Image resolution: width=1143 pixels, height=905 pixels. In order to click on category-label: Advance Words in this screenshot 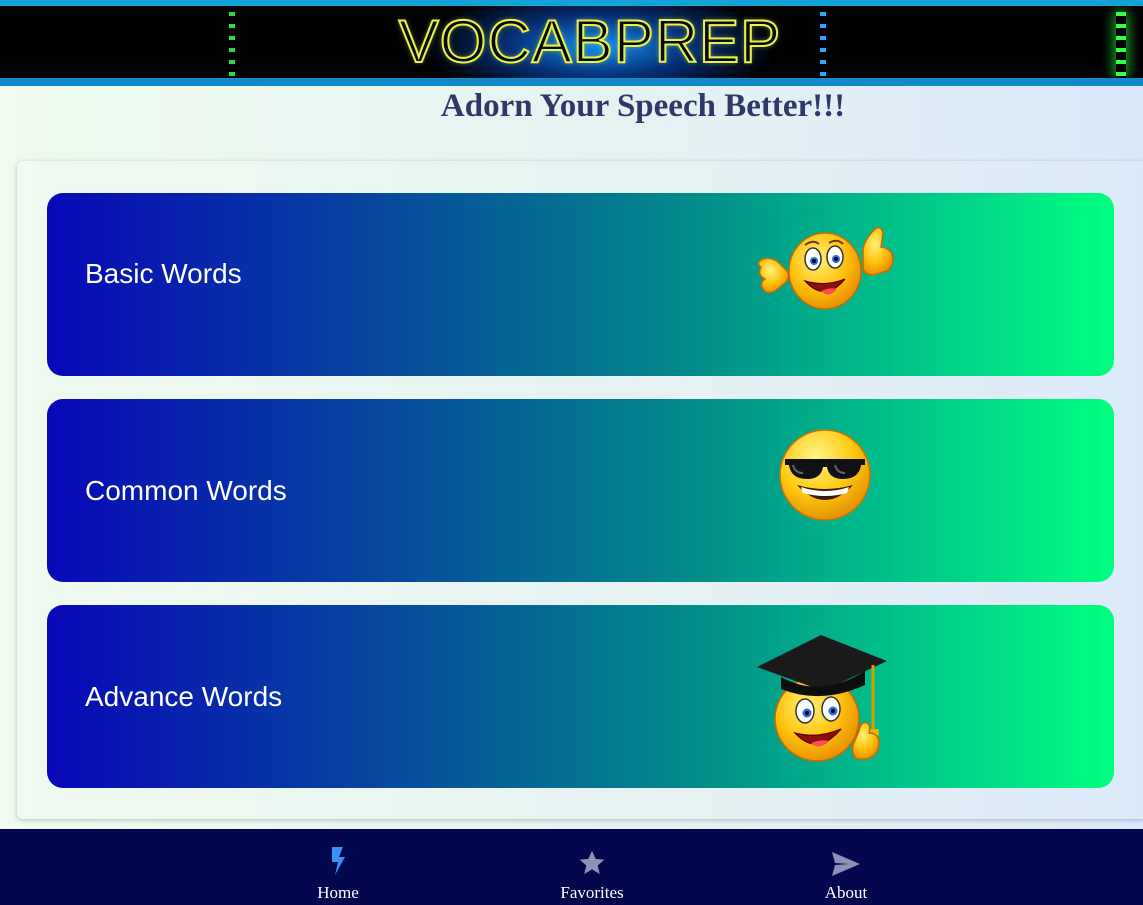, I will do `click(184, 696)`.